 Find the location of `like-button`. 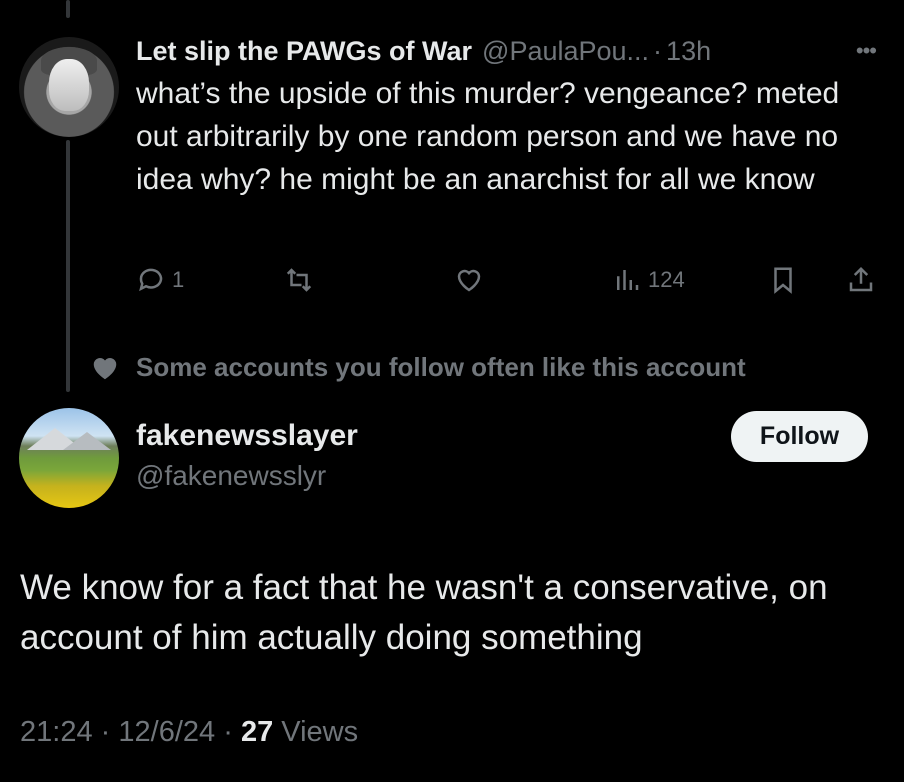

like-button is located at coordinates (469, 280).